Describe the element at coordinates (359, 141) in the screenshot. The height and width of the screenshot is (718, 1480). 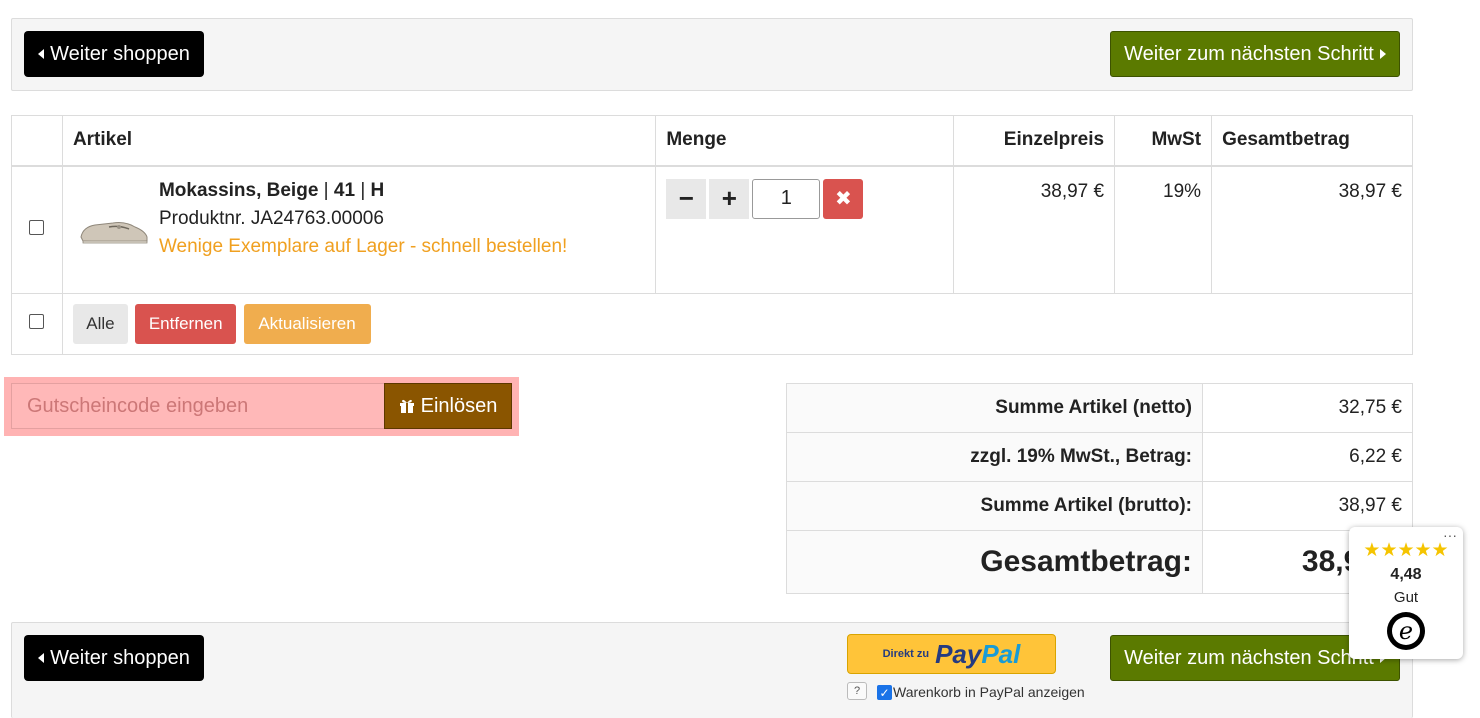
I see `article-header: Artikel` at that location.